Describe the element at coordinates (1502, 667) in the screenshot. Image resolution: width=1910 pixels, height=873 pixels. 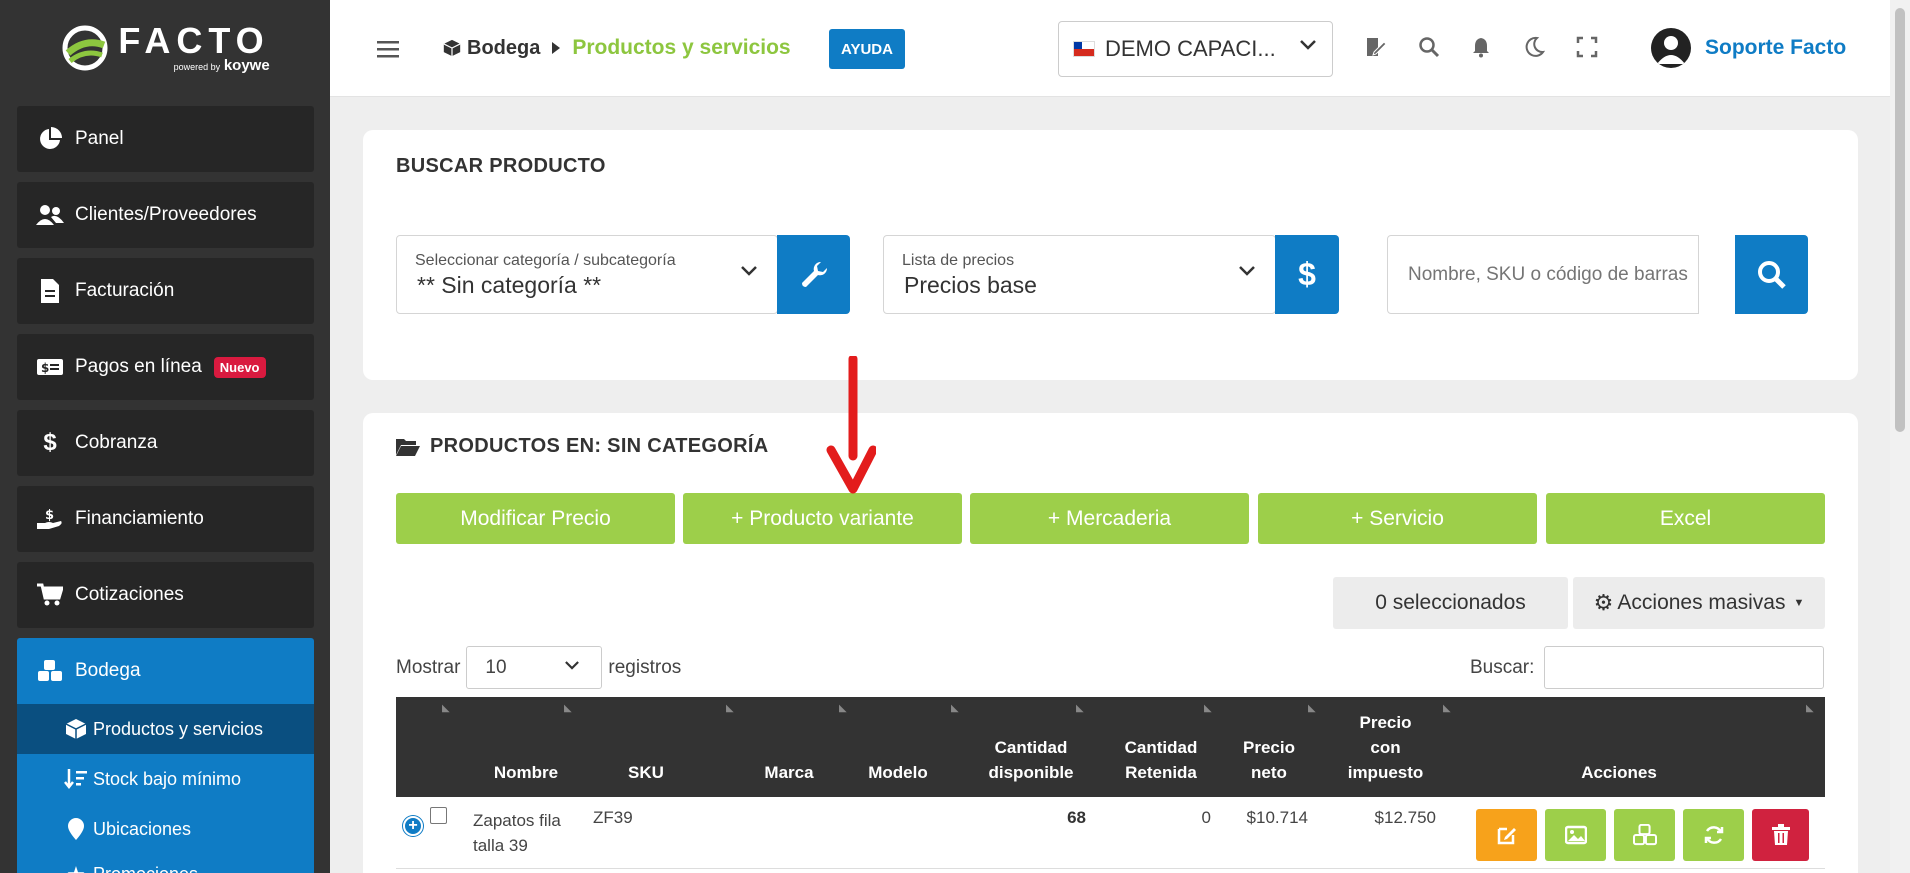
I see `table-search-label: Buscar:` at that location.